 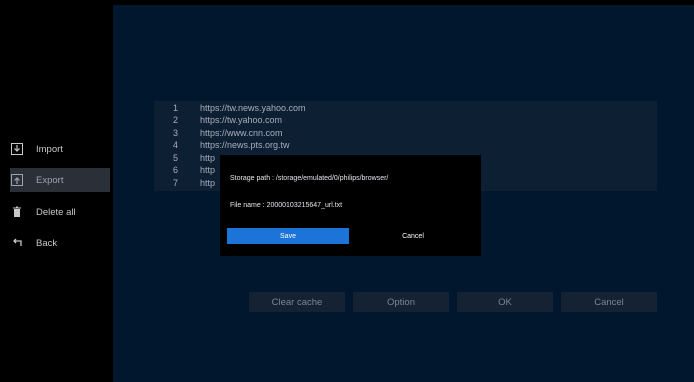 I want to click on sidebar-item-label: Export, so click(x=50, y=180).